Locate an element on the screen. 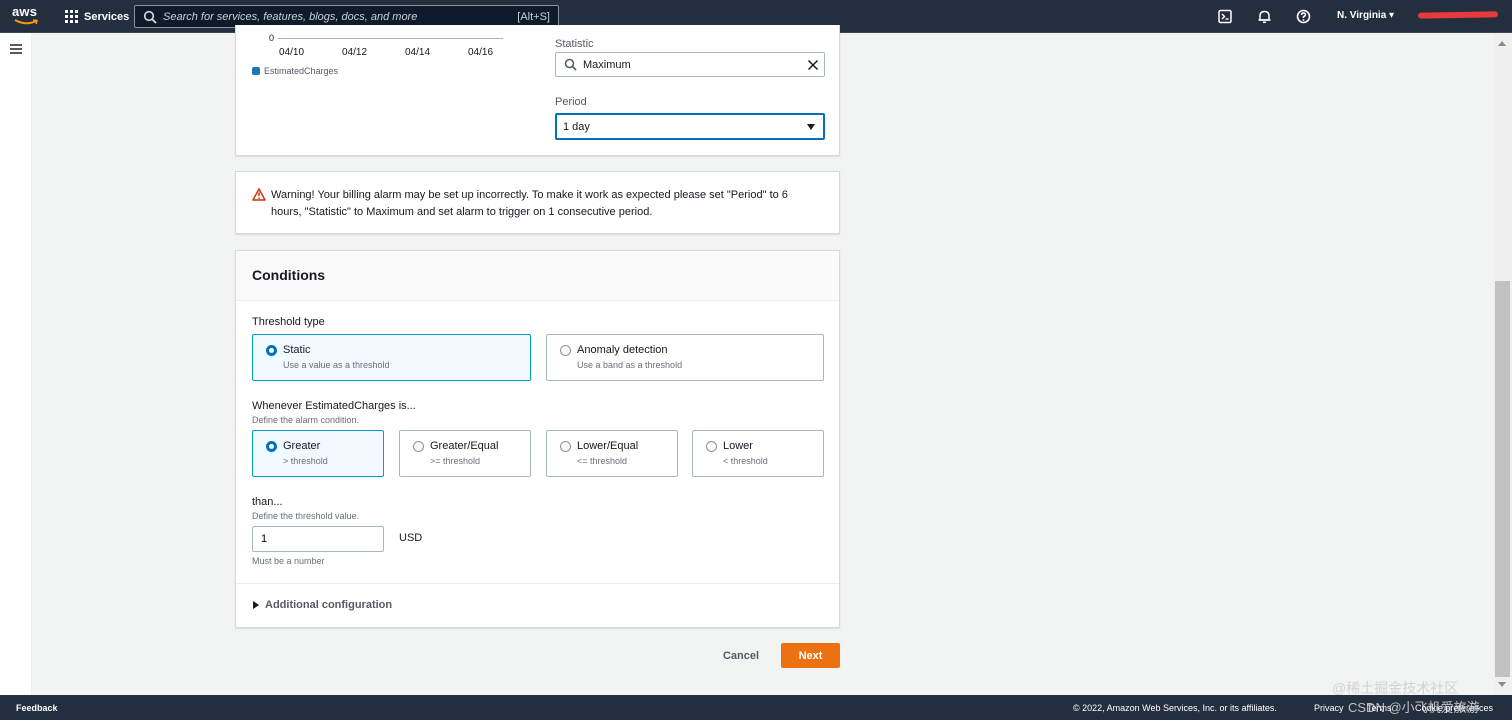 The width and height of the screenshot is (1512, 720). aws-logo: aws is located at coordinates (27, 16).